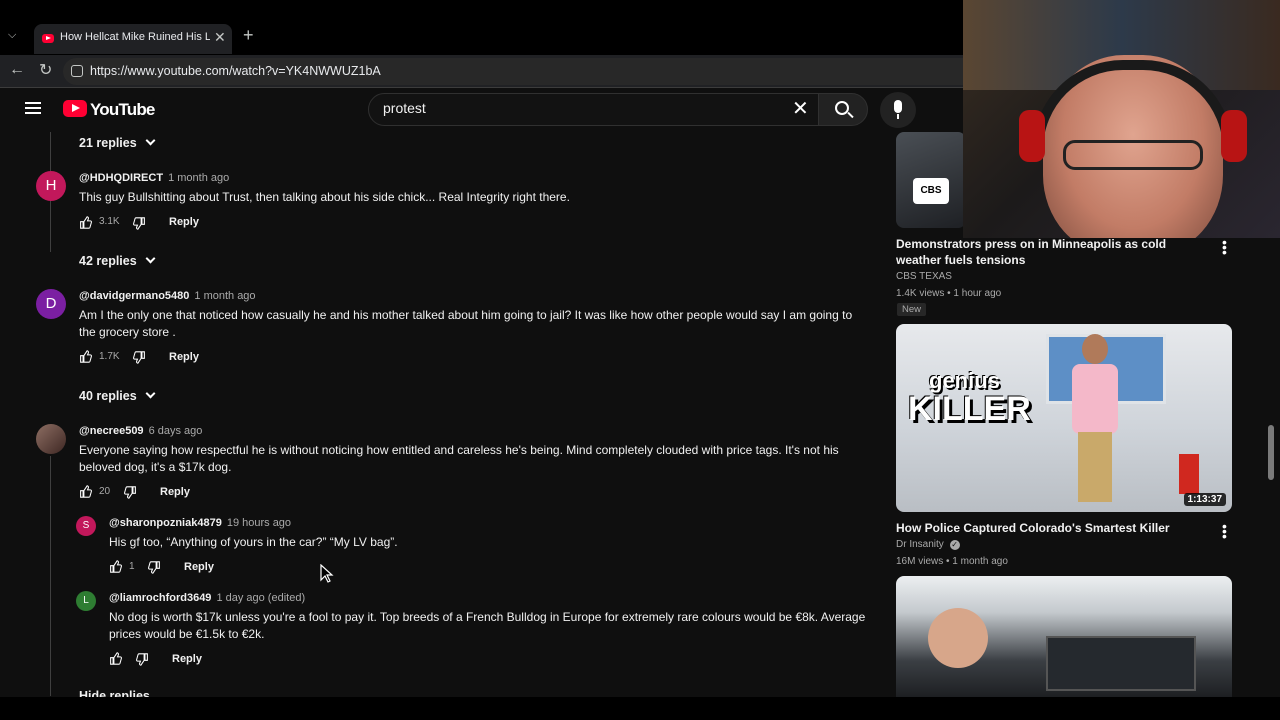 This screenshot has width=1280, height=720. I want to click on replies-count: 42 replies, so click(108, 261).